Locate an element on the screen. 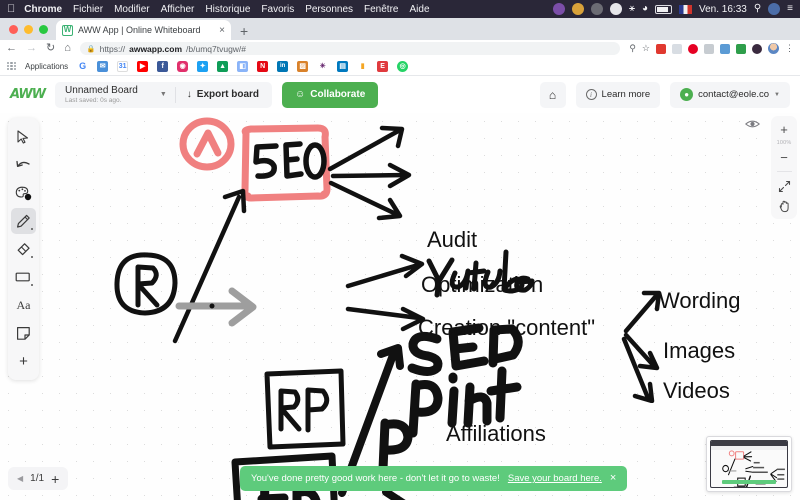 The image size is (800, 500). chevron-down-icon: ▼ is located at coordinates (160, 94).